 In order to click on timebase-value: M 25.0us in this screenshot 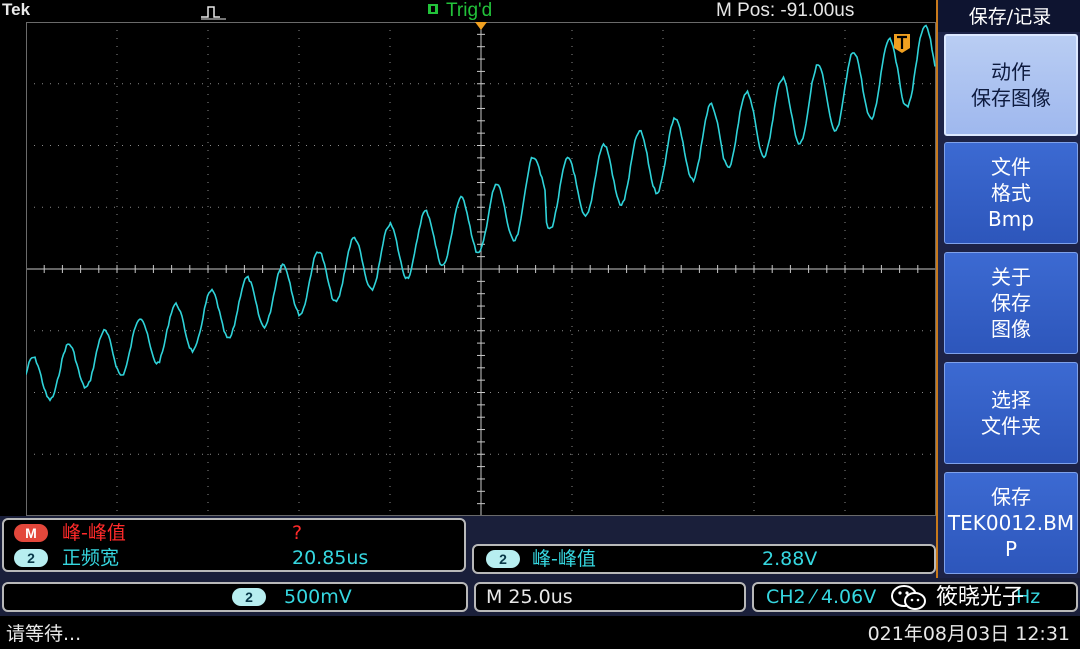, I will do `click(529, 597)`.